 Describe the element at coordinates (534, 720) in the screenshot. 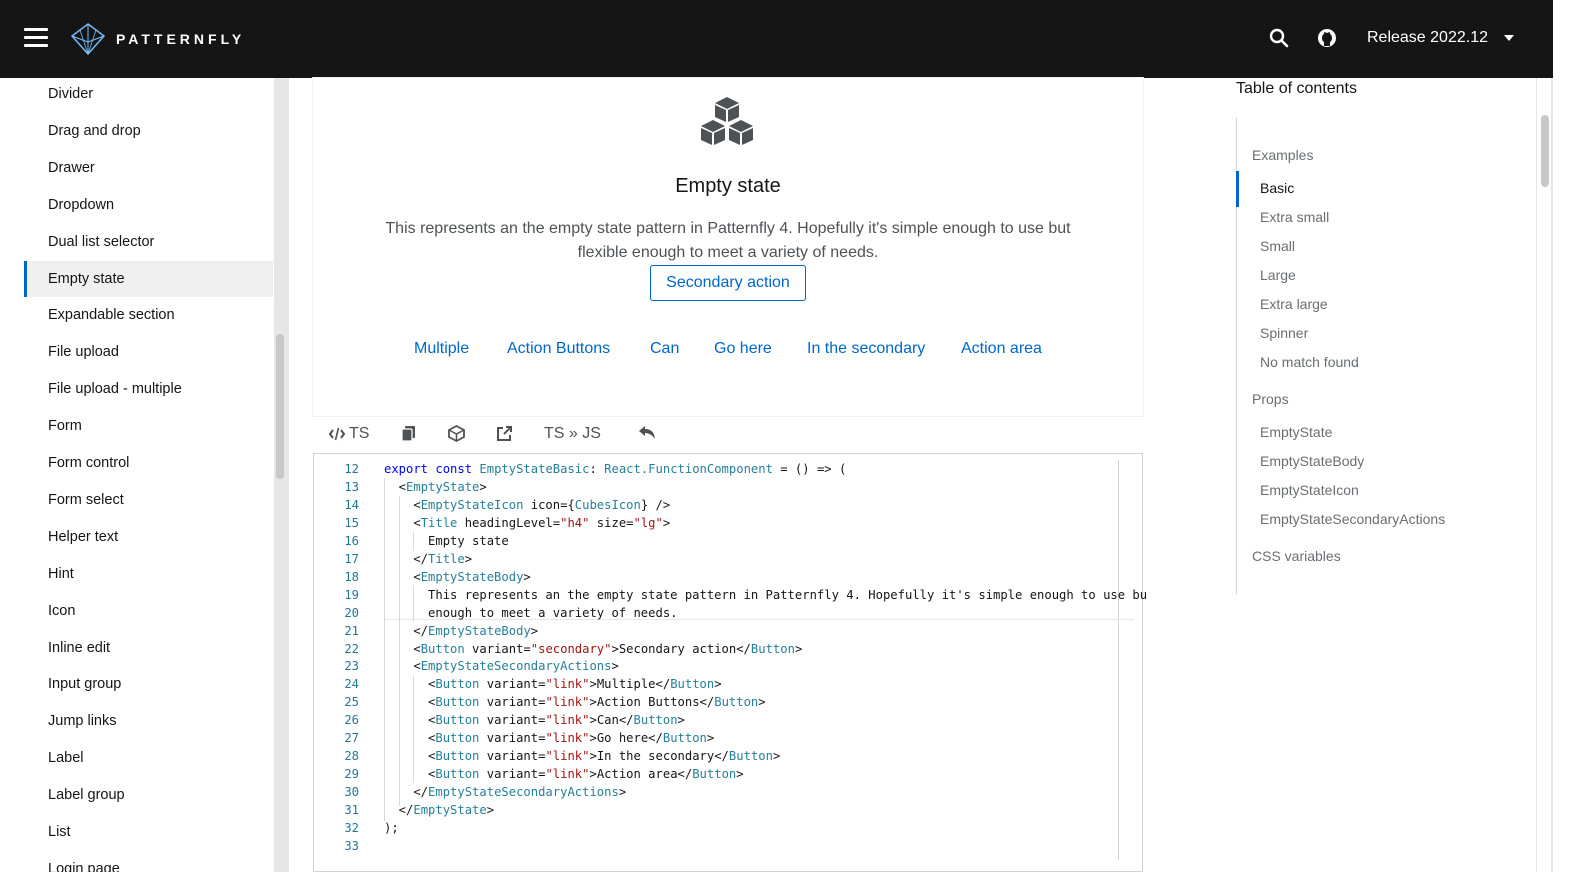

I see `code-text: <Button variant="link">Can</Button>` at that location.